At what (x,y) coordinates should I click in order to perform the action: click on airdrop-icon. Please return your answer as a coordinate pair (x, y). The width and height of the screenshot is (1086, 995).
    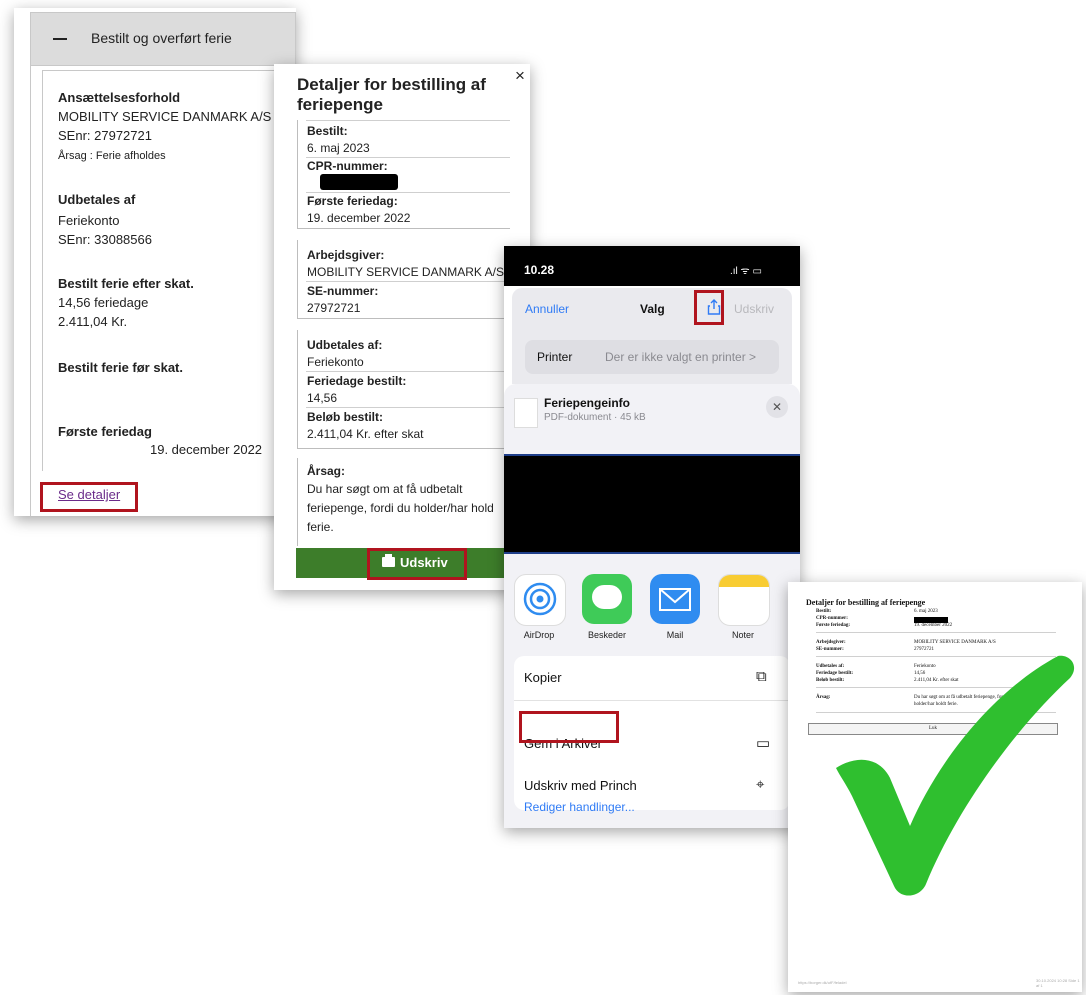
    Looking at the image, I should click on (540, 600).